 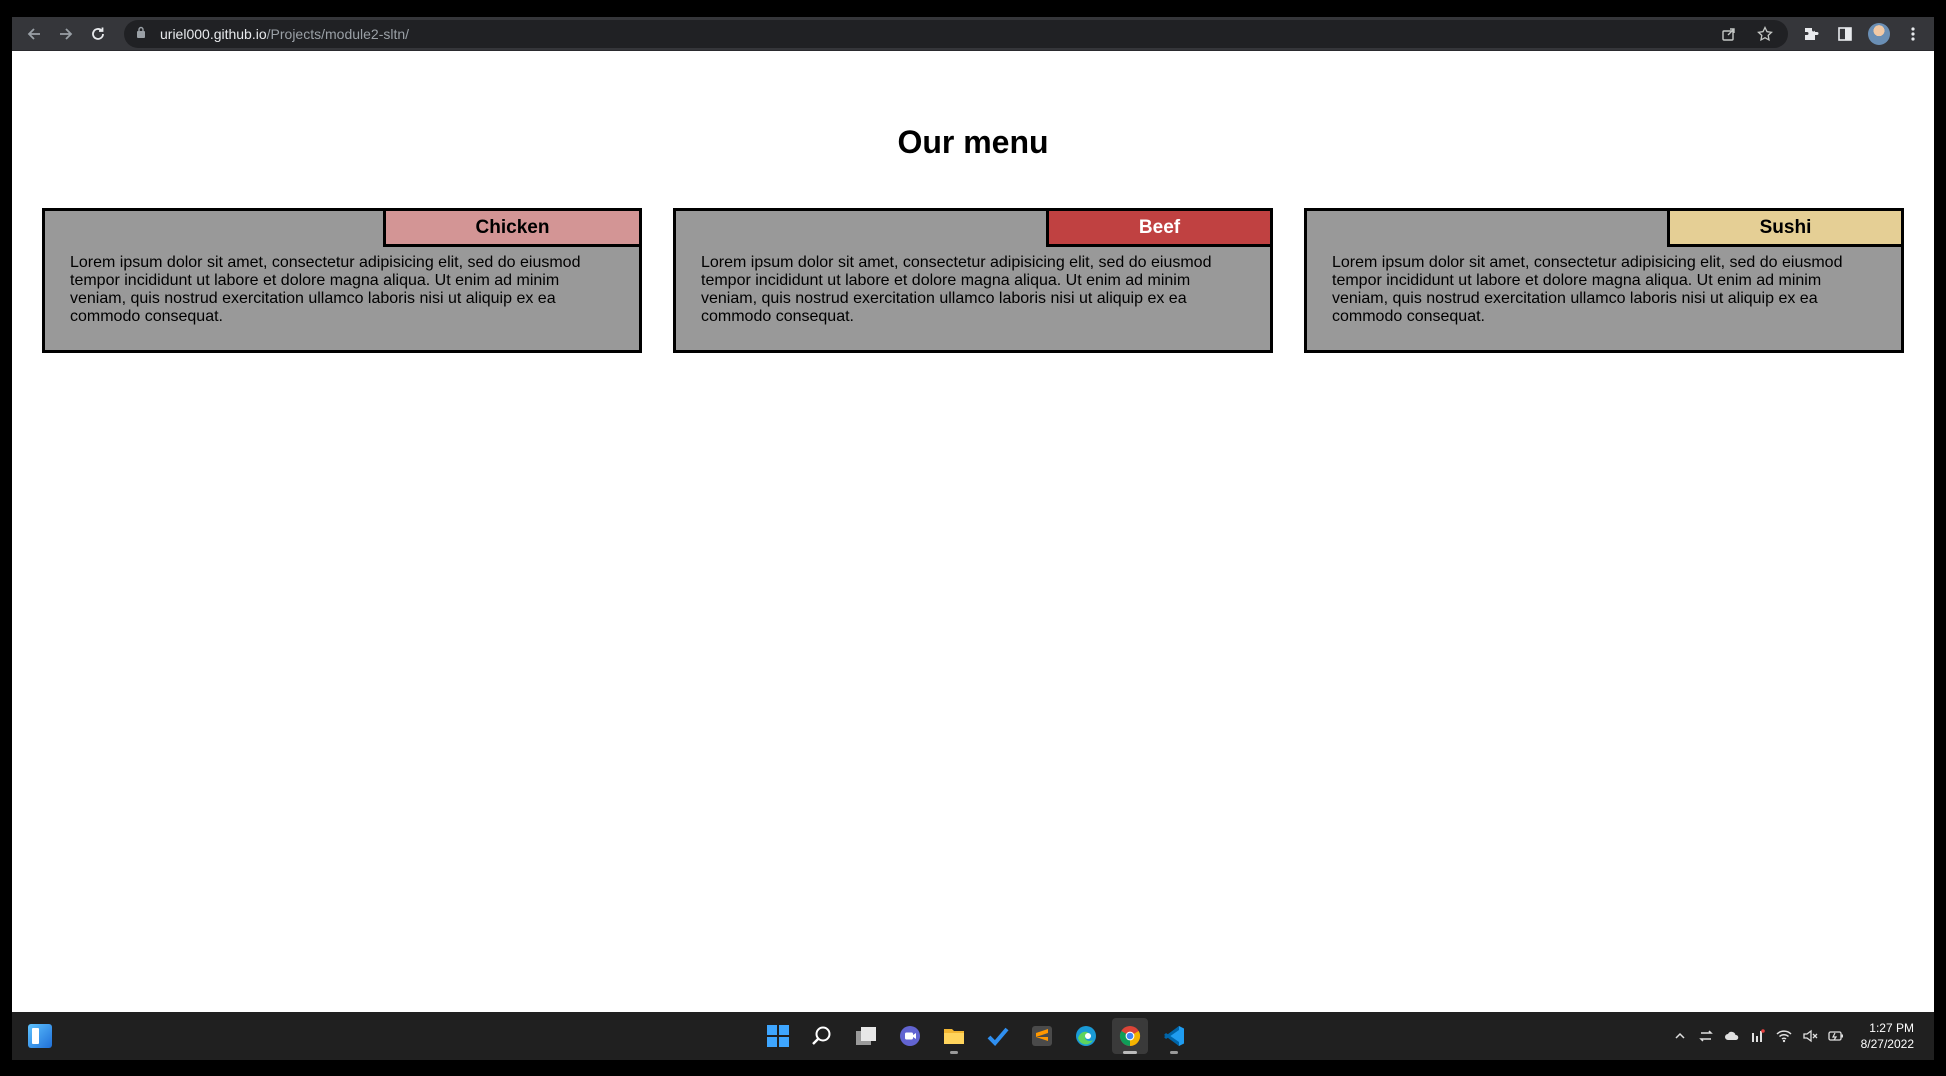 What do you see at coordinates (40, 1036) in the screenshot?
I see `widgets-icon` at bounding box center [40, 1036].